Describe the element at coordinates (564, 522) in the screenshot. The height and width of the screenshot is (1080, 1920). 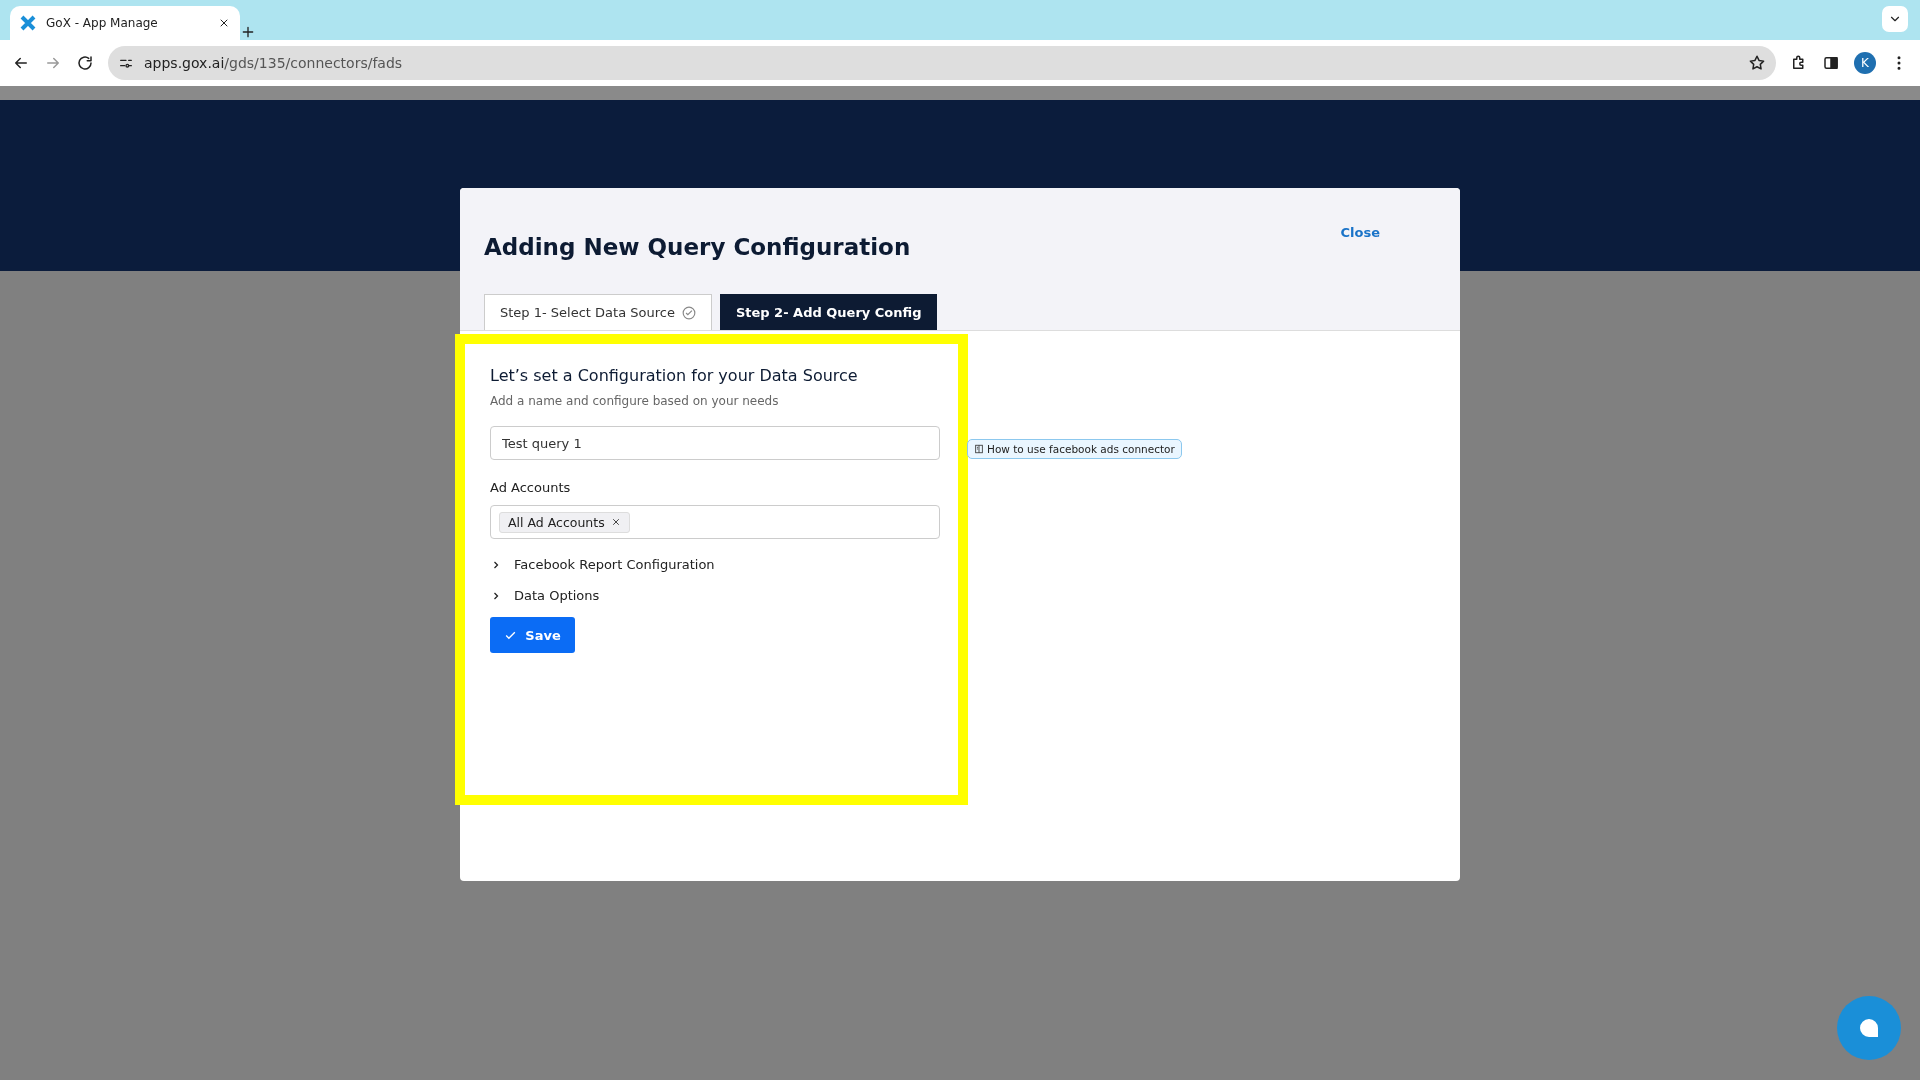
I see `account-tag: All Ad Accounts` at that location.